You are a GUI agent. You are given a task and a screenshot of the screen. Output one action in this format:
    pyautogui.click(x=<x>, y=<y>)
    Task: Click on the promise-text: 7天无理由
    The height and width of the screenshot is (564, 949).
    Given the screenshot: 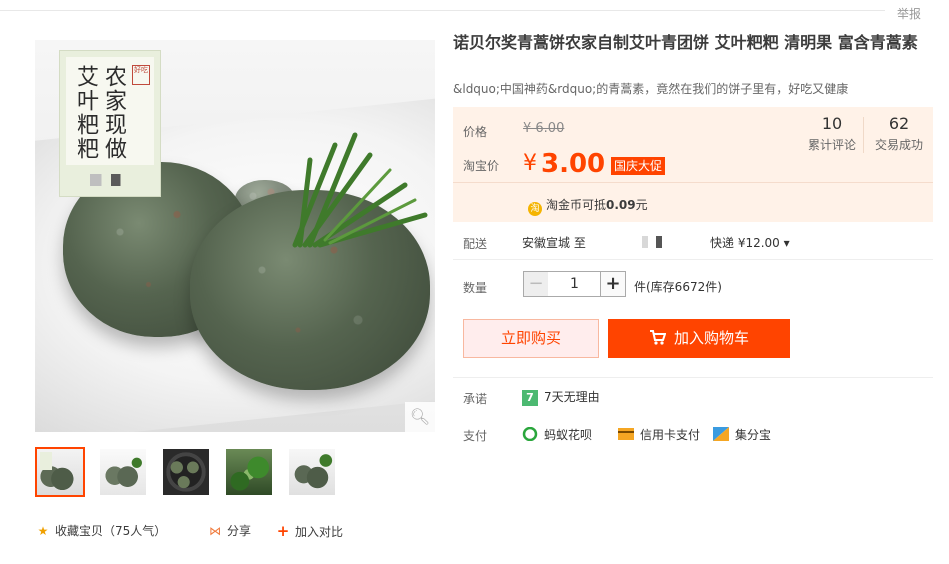 What is the action you would take?
    pyautogui.click(x=572, y=397)
    